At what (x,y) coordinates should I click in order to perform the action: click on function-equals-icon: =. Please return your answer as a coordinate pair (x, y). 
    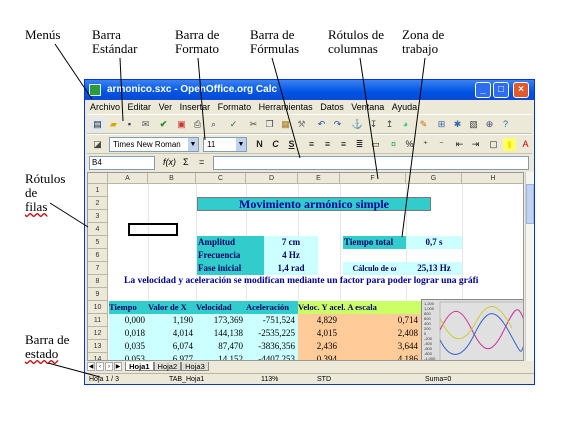
    Looking at the image, I should click on (201, 162).